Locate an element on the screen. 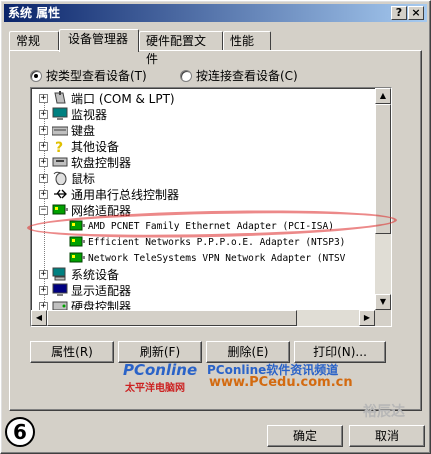 The width and height of the screenshot is (431, 454). remove-button: 删除(E) is located at coordinates (248, 352).